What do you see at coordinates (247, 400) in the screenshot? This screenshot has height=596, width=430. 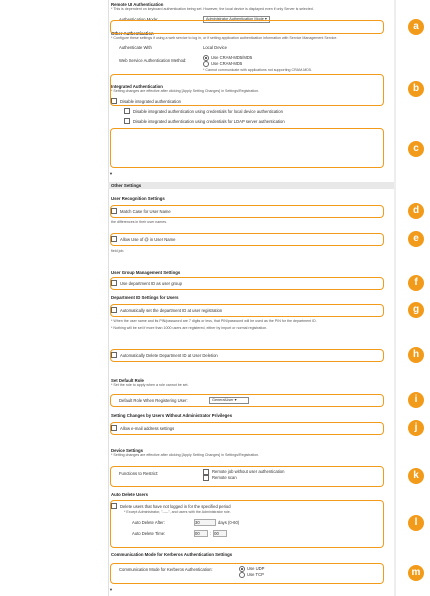 I see `highlight-i` at bounding box center [247, 400].